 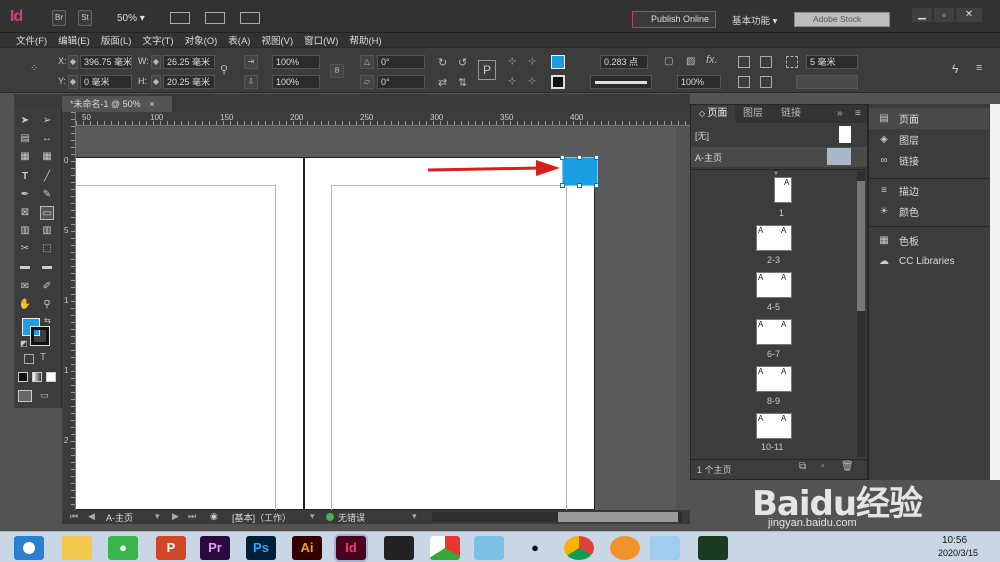 What do you see at coordinates (532, 81) in the screenshot?
I see `select-next-icon: ⊹` at bounding box center [532, 81].